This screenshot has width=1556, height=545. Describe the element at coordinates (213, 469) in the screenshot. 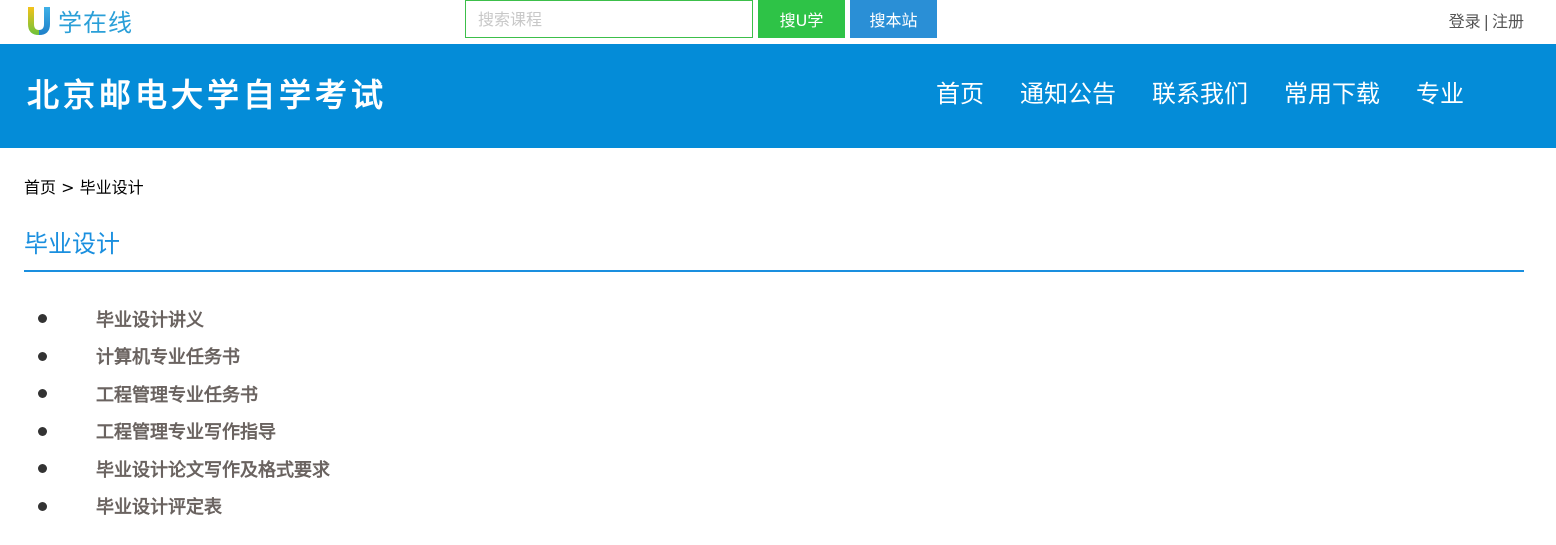

I see `doc-link: 毕业设计论文写作及格式要求` at that location.